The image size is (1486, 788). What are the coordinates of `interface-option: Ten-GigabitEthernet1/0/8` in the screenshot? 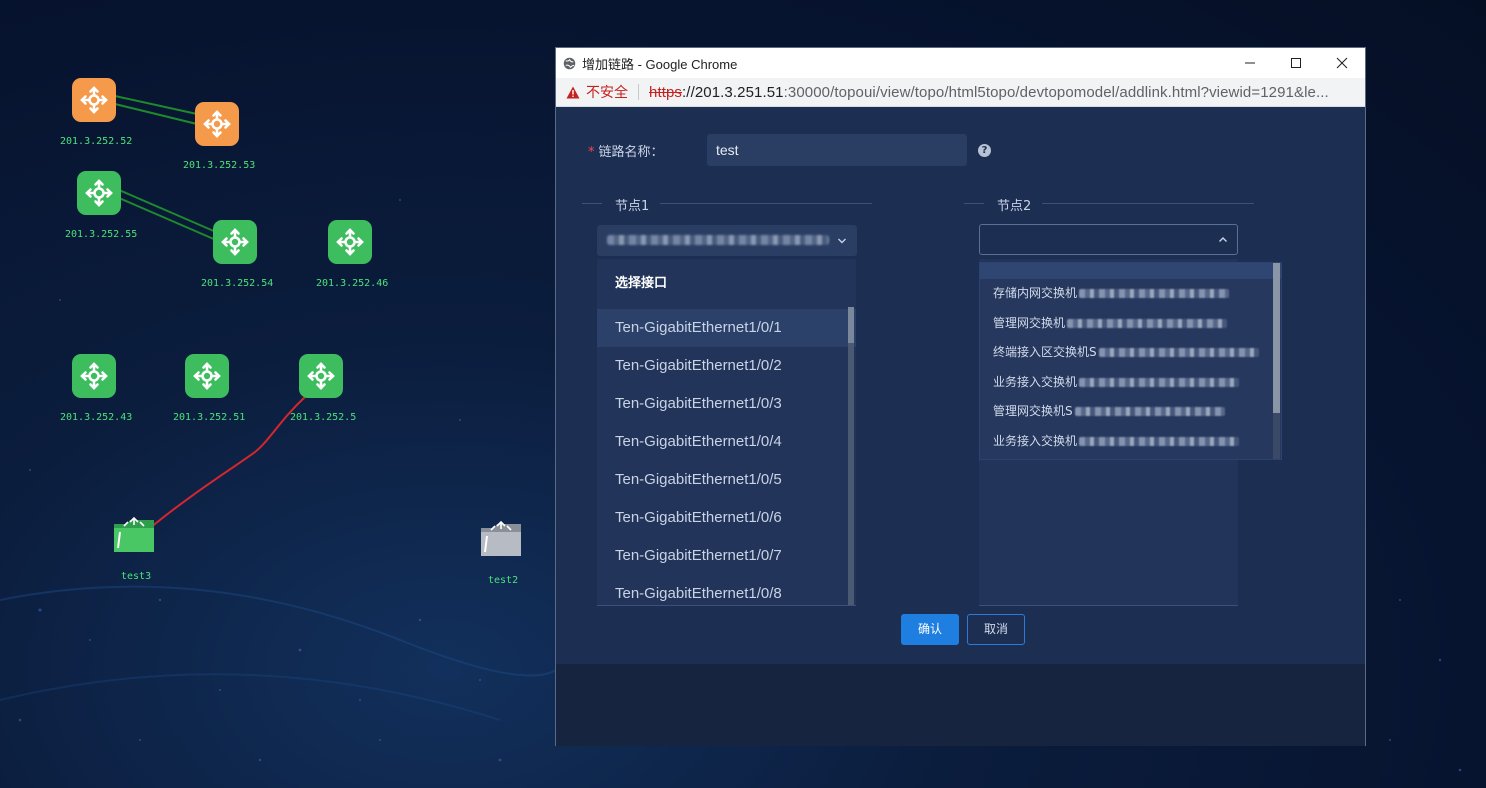 It's located at (726, 590).